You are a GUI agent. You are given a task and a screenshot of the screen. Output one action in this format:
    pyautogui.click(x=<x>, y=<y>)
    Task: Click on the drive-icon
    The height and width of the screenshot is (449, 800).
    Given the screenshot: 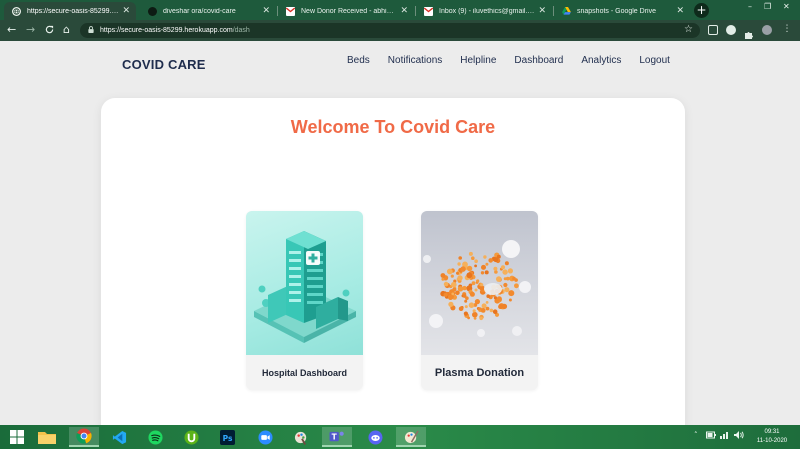 What is the action you would take?
    pyautogui.click(x=566, y=11)
    